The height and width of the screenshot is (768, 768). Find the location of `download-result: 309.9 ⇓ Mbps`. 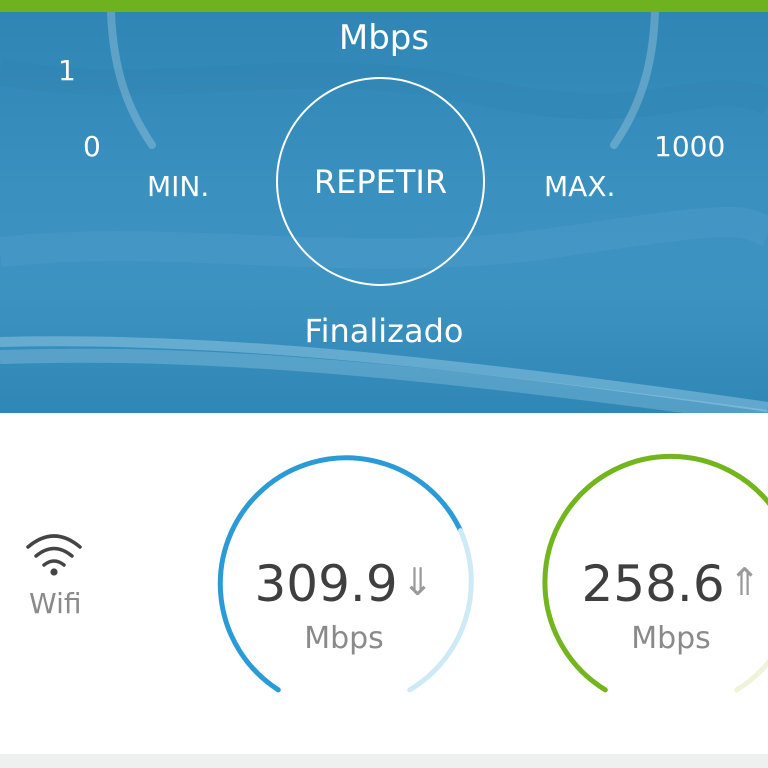

download-result: 309.9 ⇓ Mbps is located at coordinates (344, 583).